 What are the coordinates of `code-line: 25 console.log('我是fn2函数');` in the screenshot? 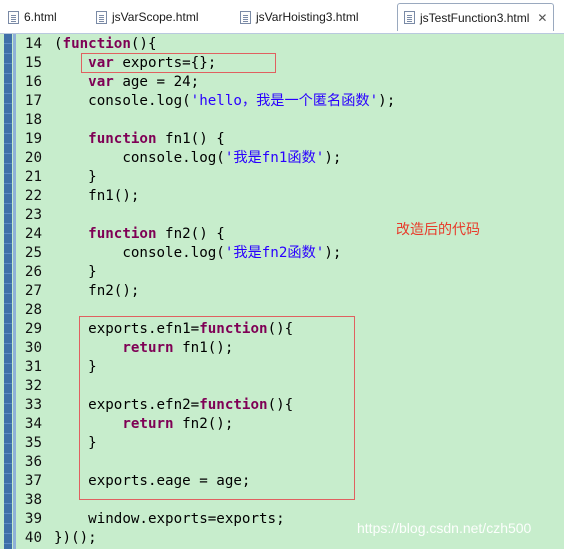 It's located at (282, 253).